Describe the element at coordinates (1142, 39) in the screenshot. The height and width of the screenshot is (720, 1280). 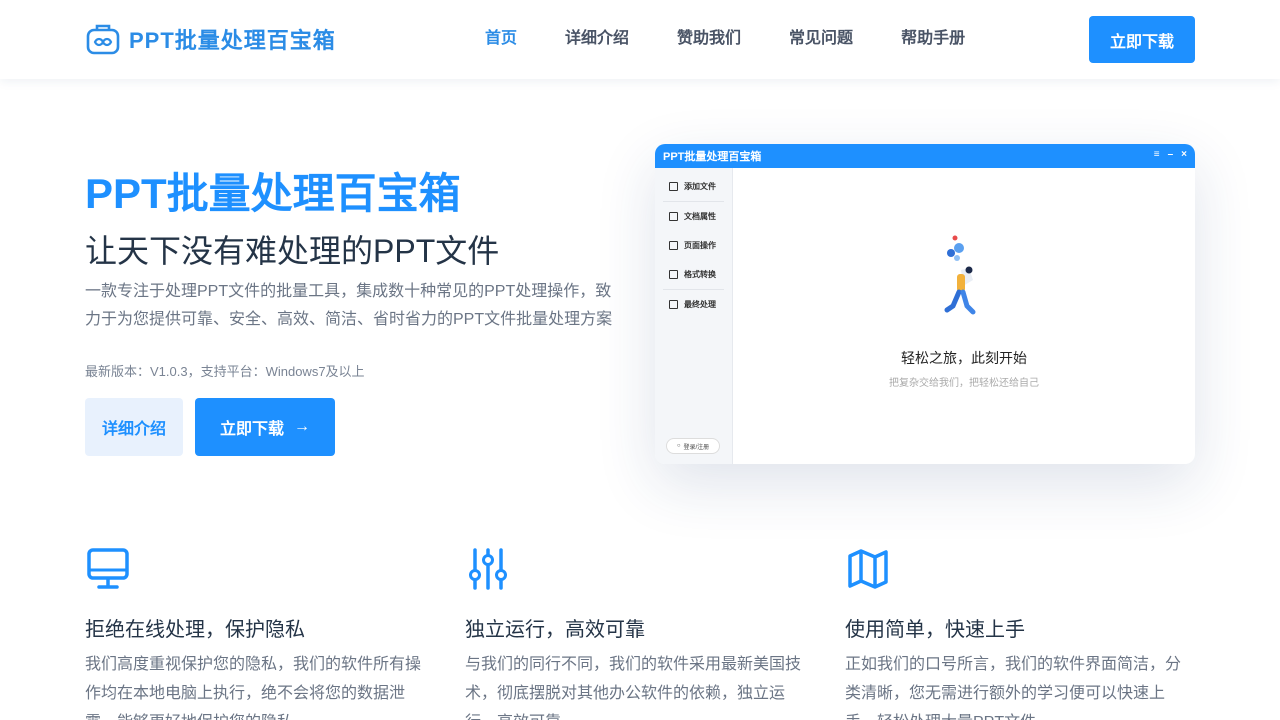
I see `header-download-button: 立即下载` at that location.